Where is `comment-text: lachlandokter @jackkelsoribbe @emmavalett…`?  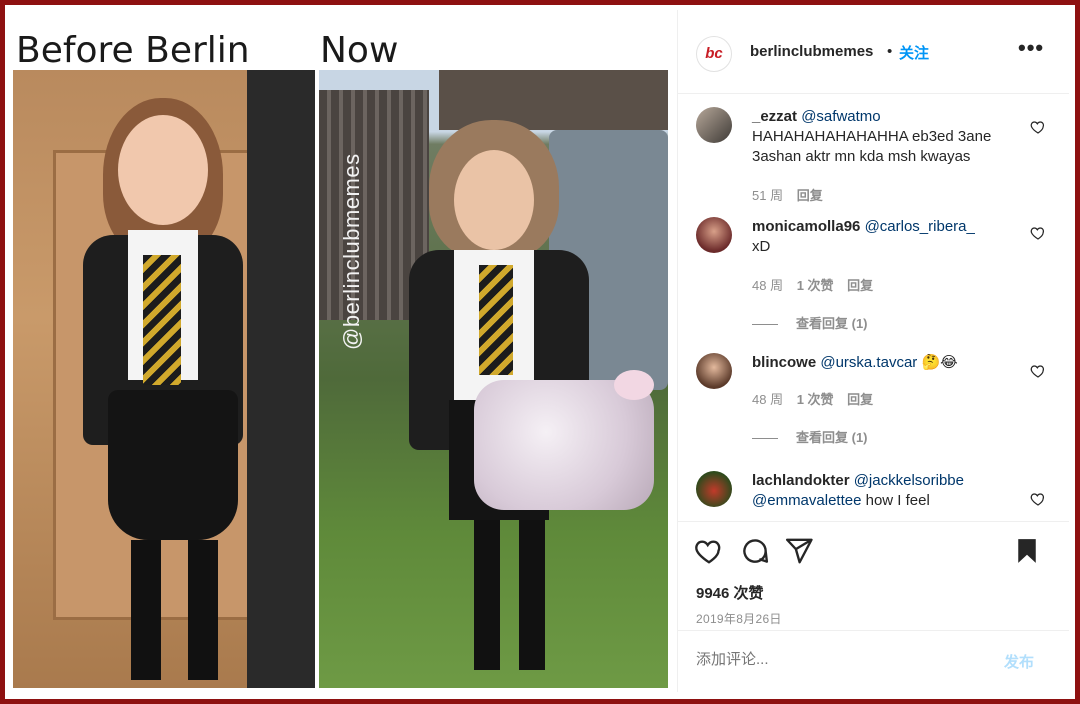
comment-text: lachlandokter @jackkelsoribbe @emmavalett… is located at coordinates (884, 491).